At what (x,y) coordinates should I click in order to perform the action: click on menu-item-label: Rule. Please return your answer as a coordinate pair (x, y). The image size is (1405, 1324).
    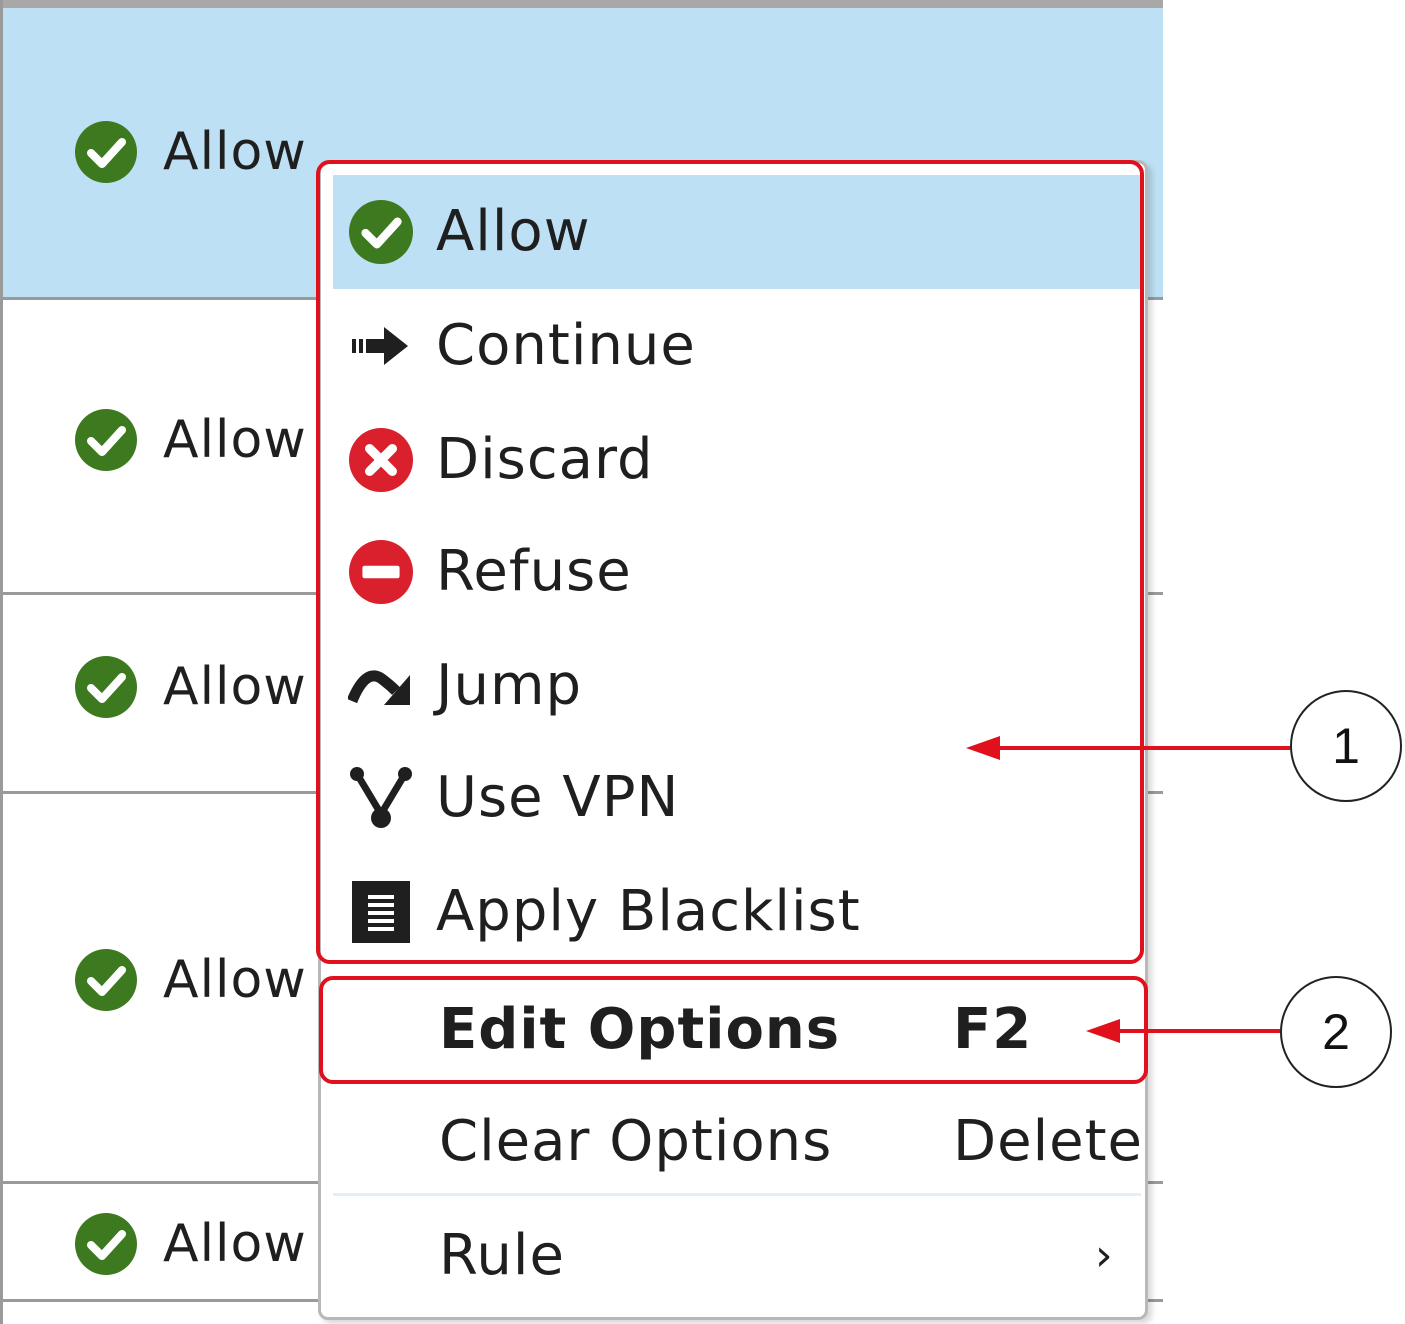
    Looking at the image, I should click on (502, 1255).